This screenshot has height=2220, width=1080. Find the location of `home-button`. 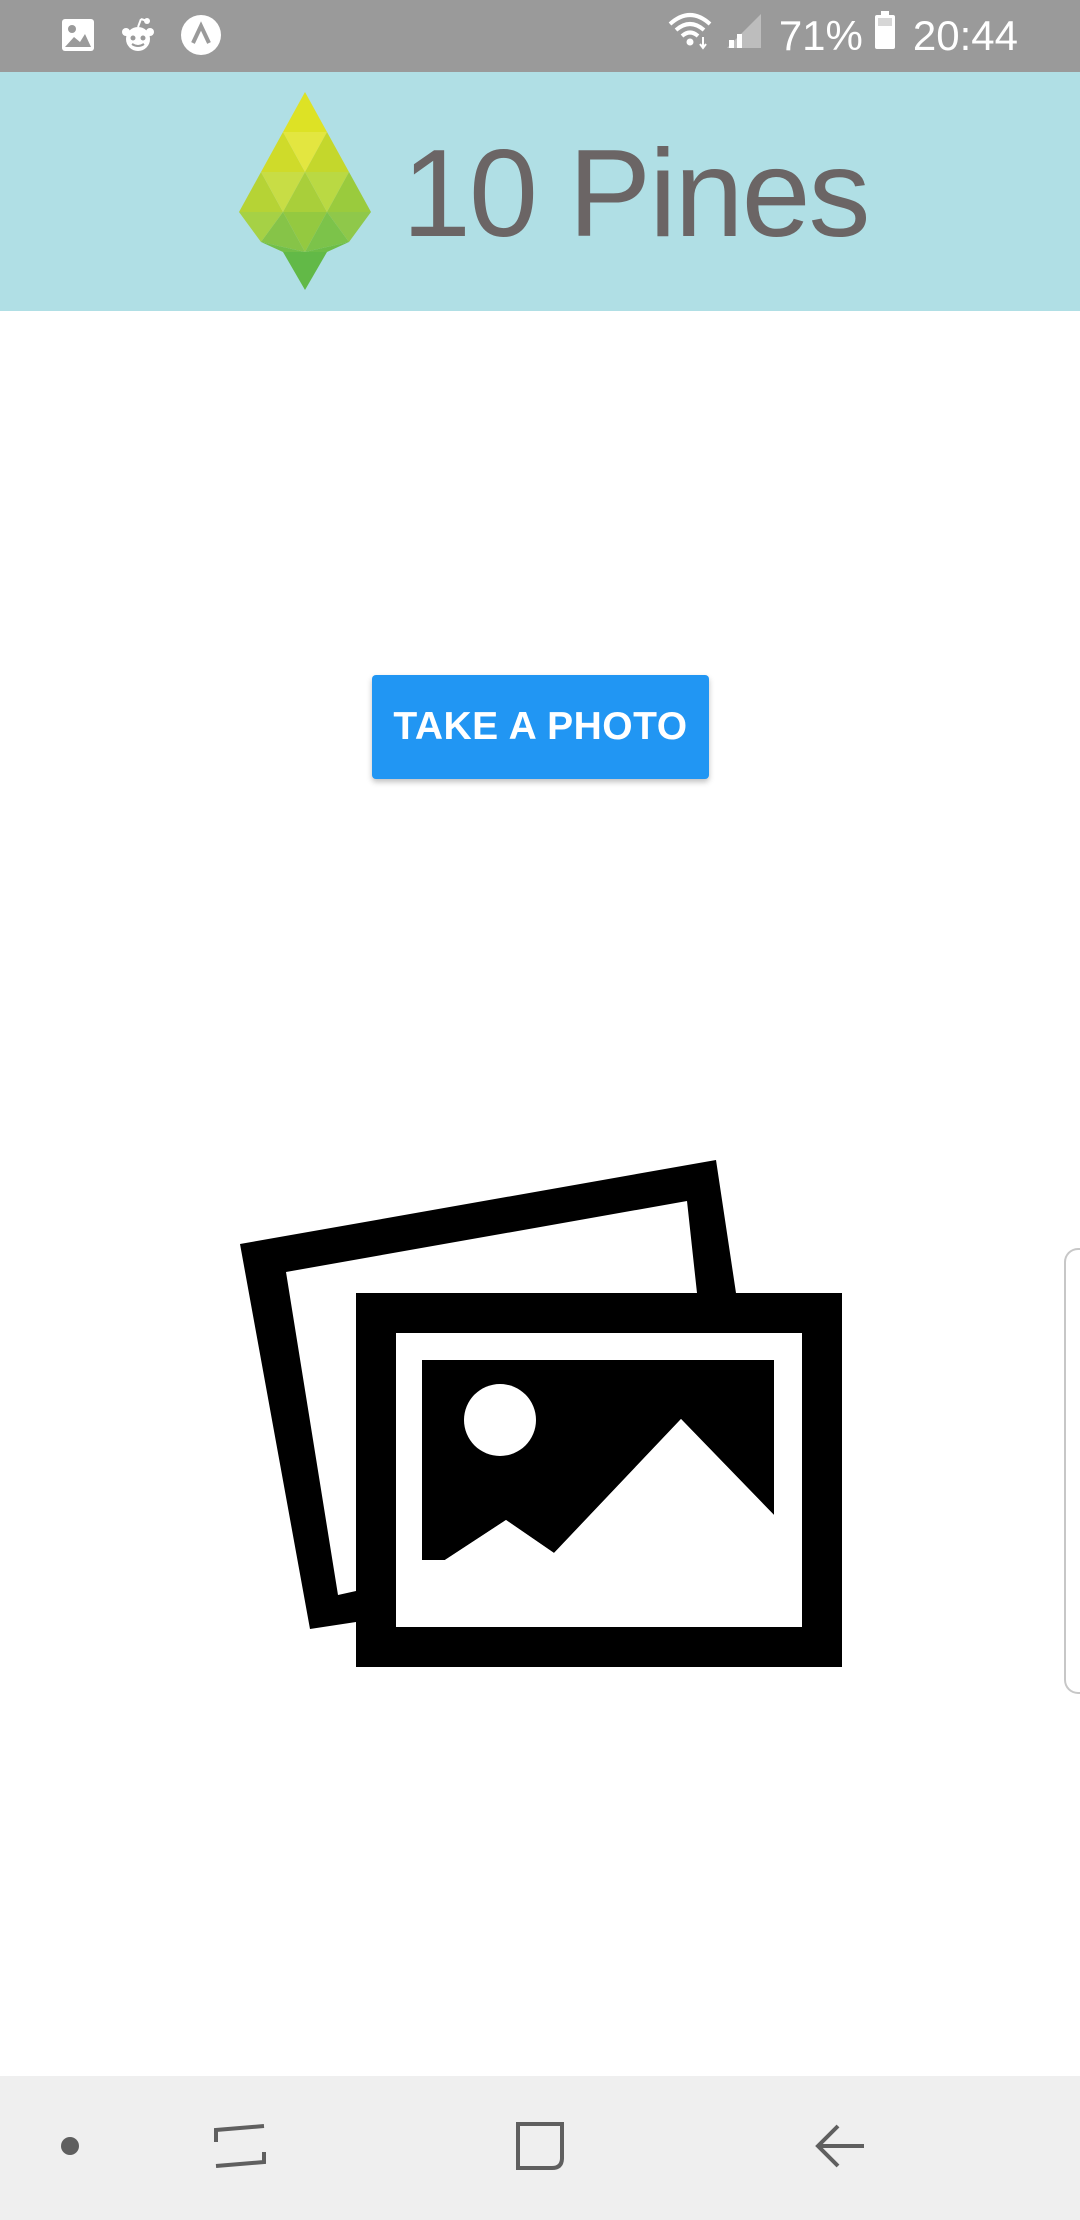

home-button is located at coordinates (540, 2148).